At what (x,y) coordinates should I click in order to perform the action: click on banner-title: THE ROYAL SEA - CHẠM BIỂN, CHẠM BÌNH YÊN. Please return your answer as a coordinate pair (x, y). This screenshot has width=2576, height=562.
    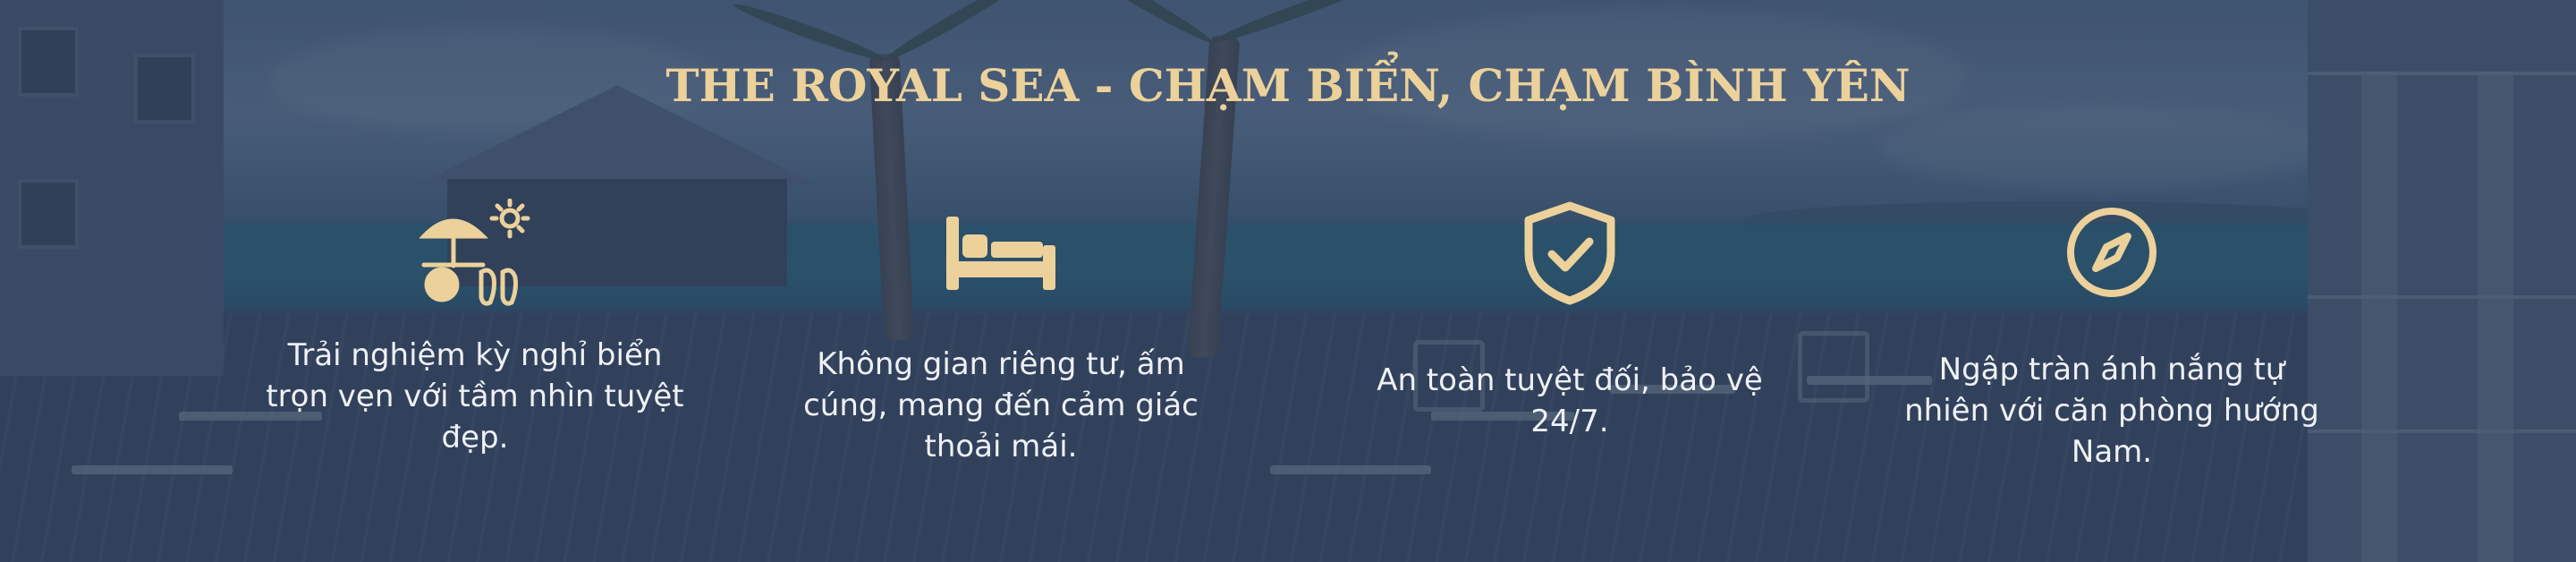
    Looking at the image, I should click on (1288, 85).